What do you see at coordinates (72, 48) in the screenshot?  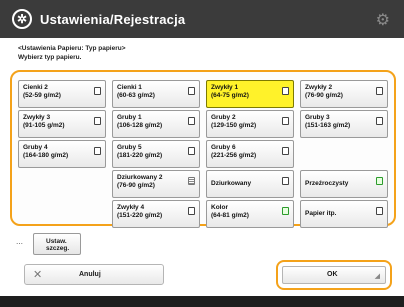 I see `instructions-line1: <Ustawienia Papieru: Typ papieru>` at bounding box center [72, 48].